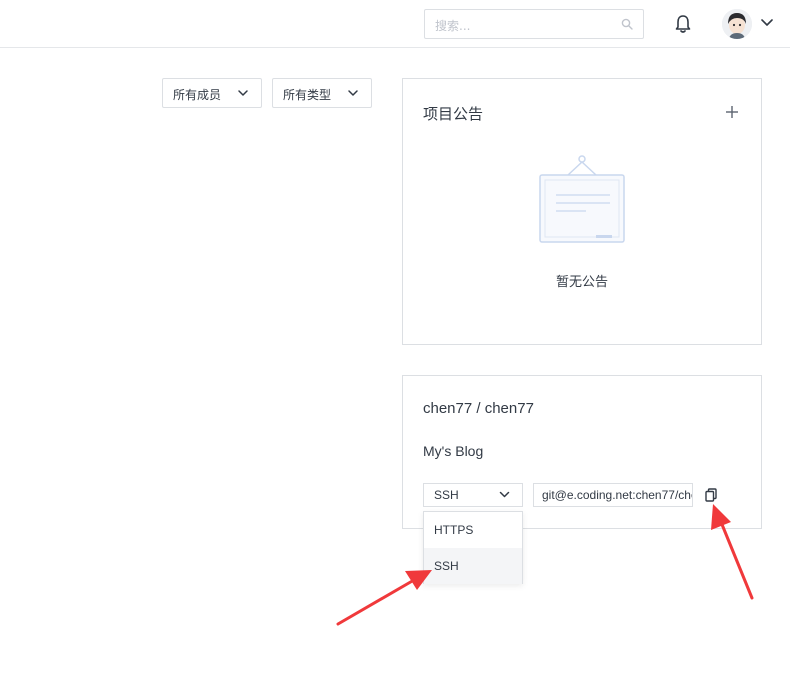 This screenshot has height=680, width=790. What do you see at coordinates (711, 495) in the screenshot?
I see `copy-icon` at bounding box center [711, 495].